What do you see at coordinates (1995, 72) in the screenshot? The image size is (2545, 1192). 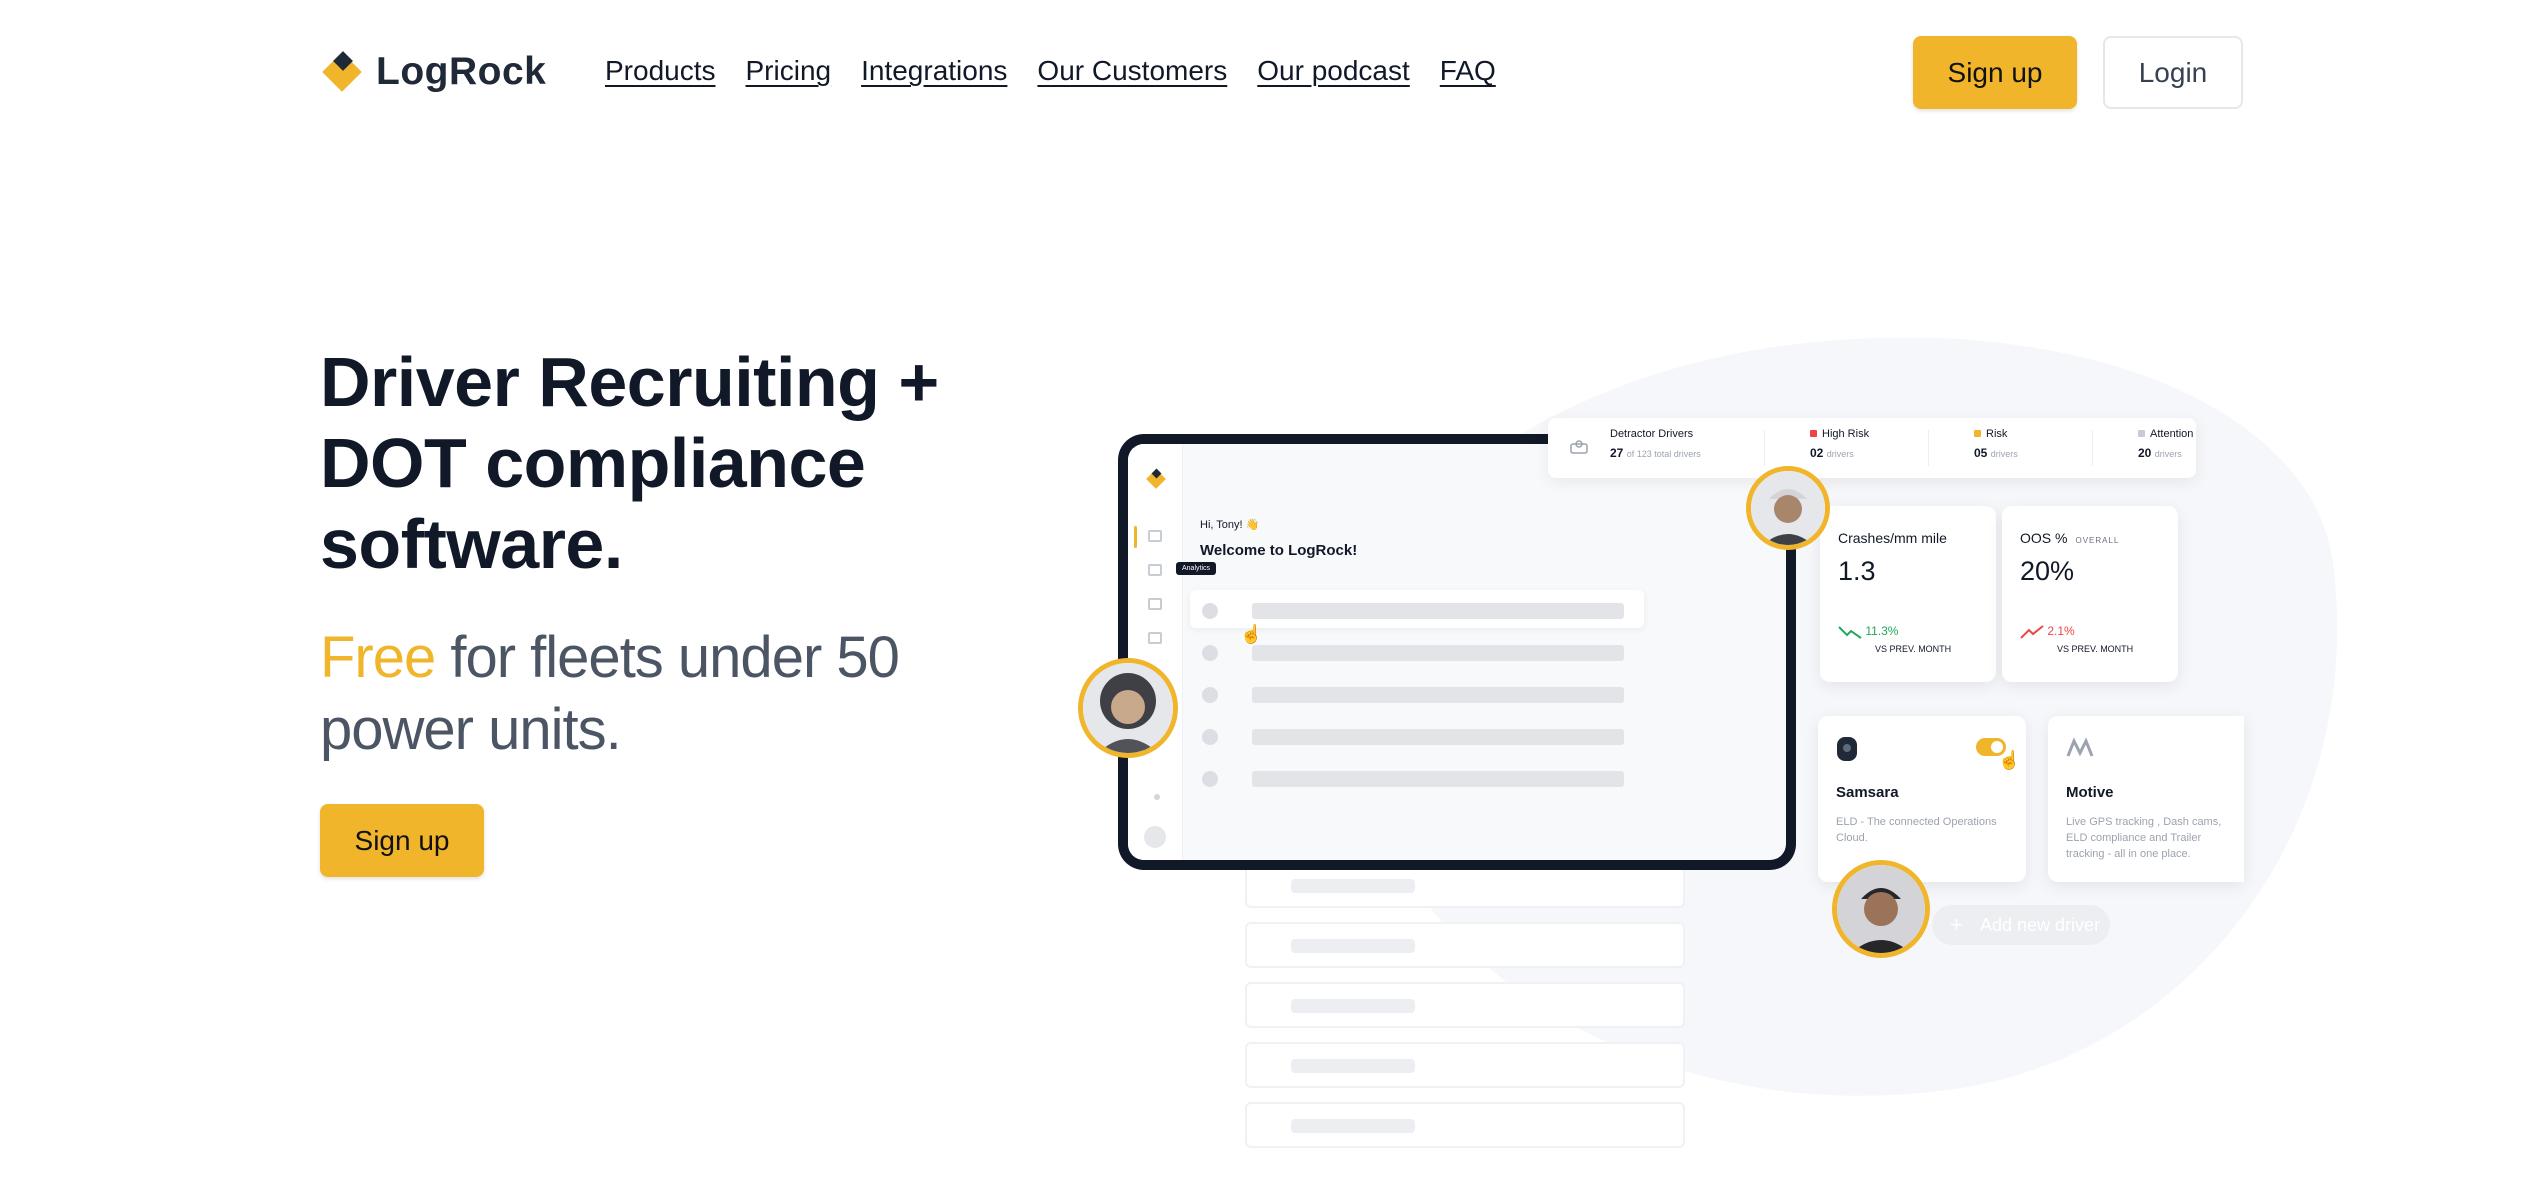 I see `nav-signup-button: Sign up` at bounding box center [1995, 72].